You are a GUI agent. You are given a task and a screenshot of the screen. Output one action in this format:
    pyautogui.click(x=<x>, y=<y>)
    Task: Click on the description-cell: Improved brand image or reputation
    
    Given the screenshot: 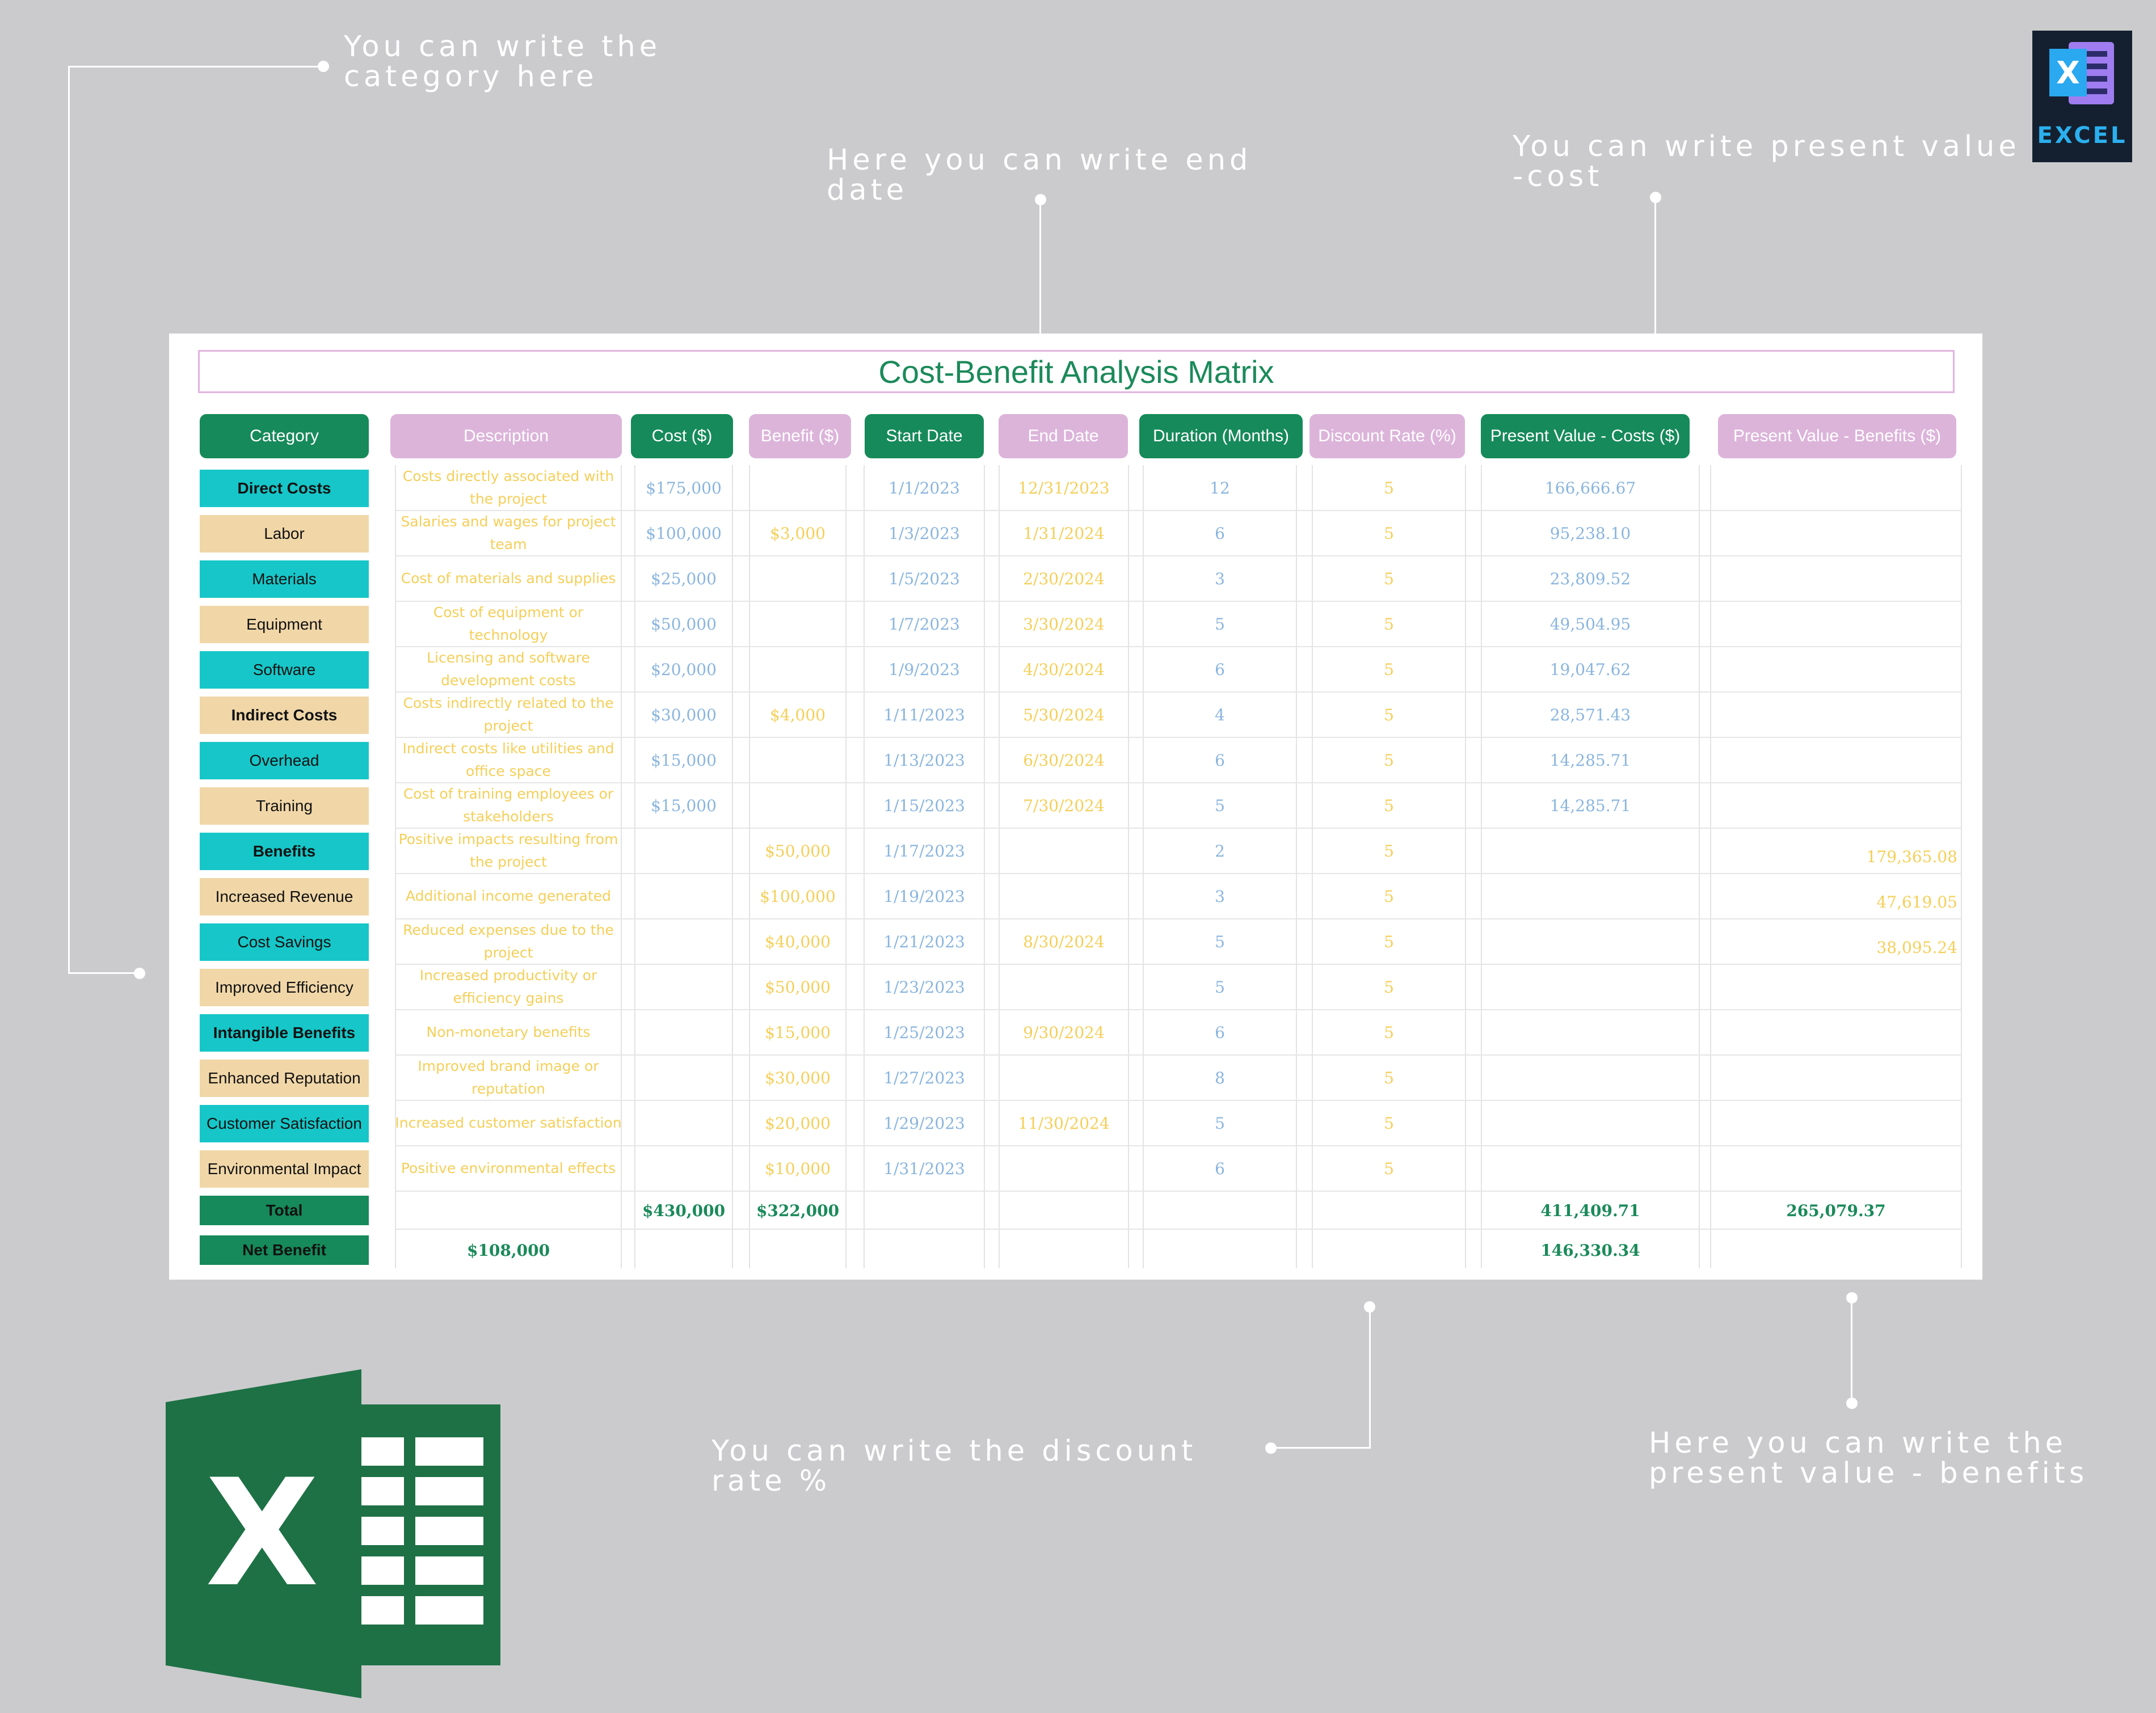 What is the action you would take?
    pyautogui.click(x=509, y=1077)
    